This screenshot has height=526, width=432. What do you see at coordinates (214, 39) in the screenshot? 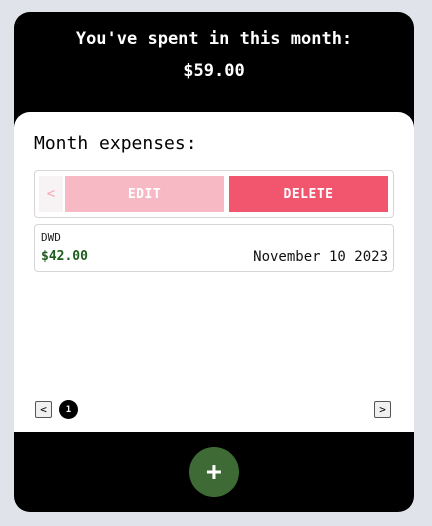
I see `summary-title: You've spent in this month:` at bounding box center [214, 39].